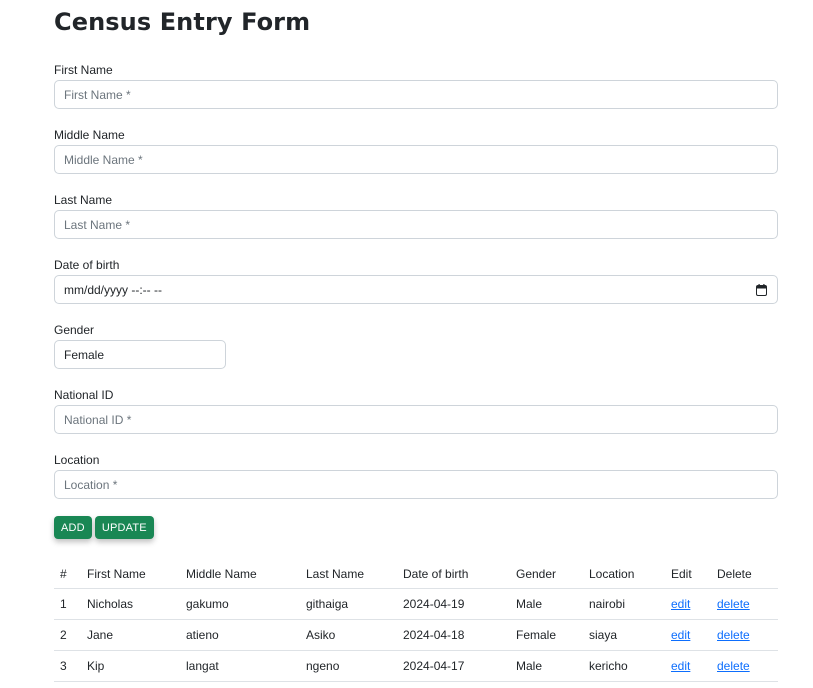 The width and height of the screenshot is (813, 688). Describe the element at coordinates (416, 159) in the screenshot. I see `middle-name-input: Middle Name *` at that location.